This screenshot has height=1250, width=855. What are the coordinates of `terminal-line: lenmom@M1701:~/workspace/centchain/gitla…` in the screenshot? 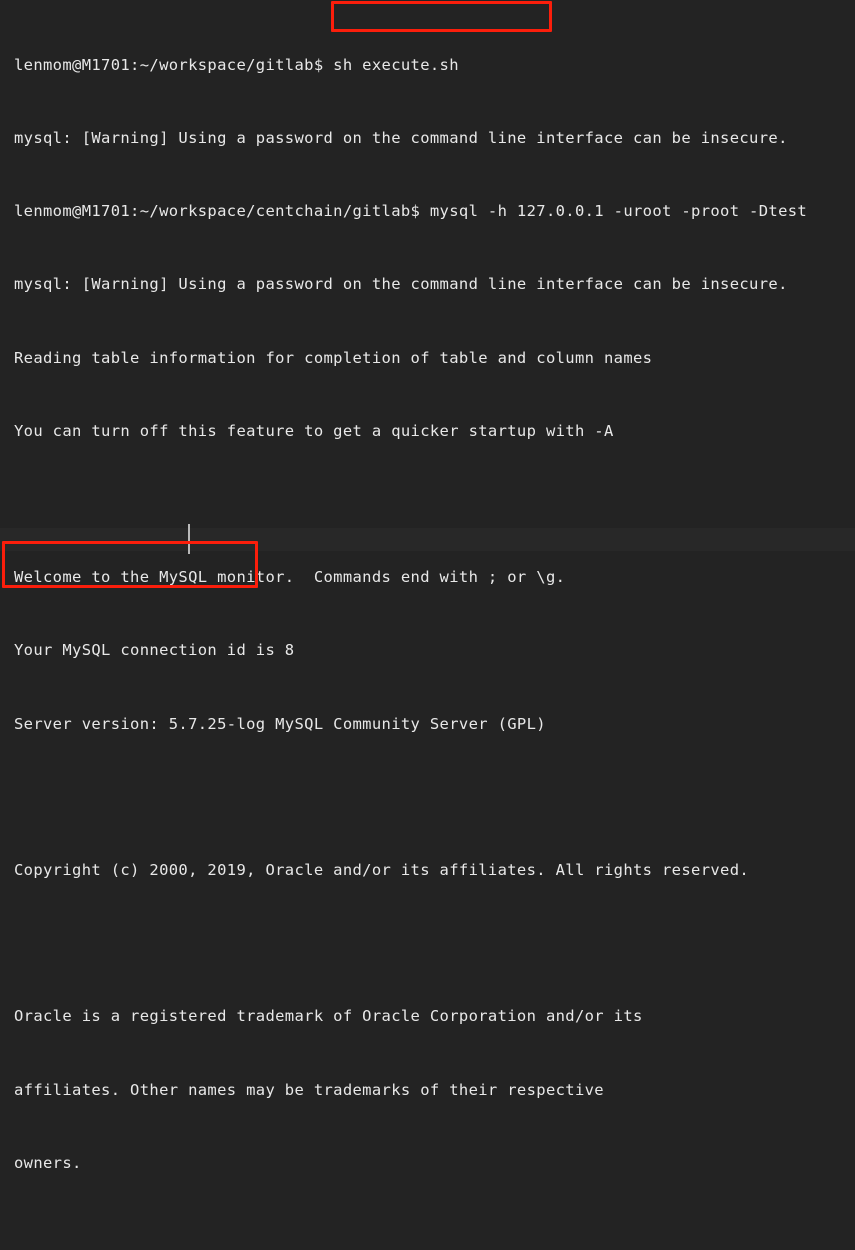 It's located at (411, 211).